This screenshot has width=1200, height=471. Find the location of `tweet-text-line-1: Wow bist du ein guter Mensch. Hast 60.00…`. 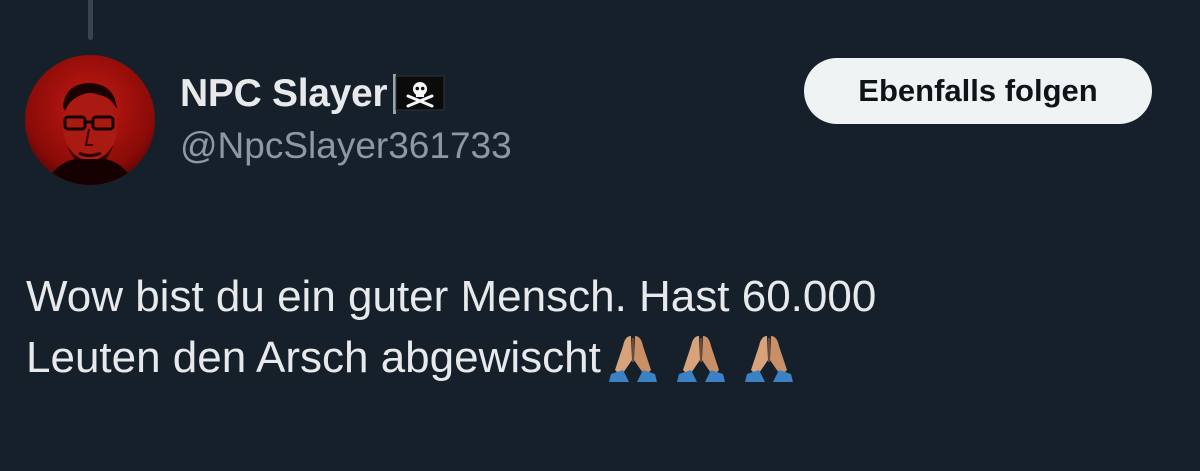

tweet-text-line-1: Wow bist du ein guter Mensch. Hast 60.00… is located at coordinates (451, 296).